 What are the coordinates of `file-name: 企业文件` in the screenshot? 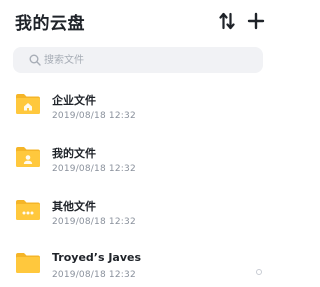 It's located at (74, 100).